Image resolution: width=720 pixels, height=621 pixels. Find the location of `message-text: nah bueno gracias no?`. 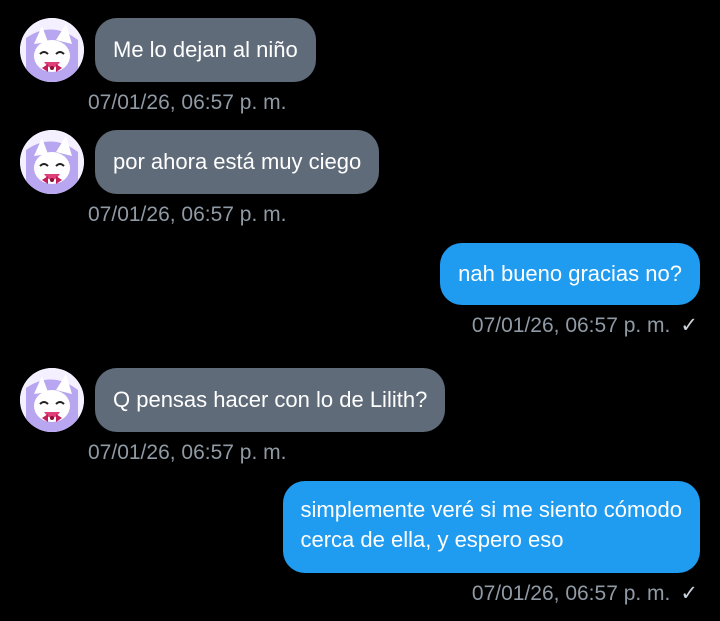

message-text: nah bueno gracias no? is located at coordinates (570, 273).